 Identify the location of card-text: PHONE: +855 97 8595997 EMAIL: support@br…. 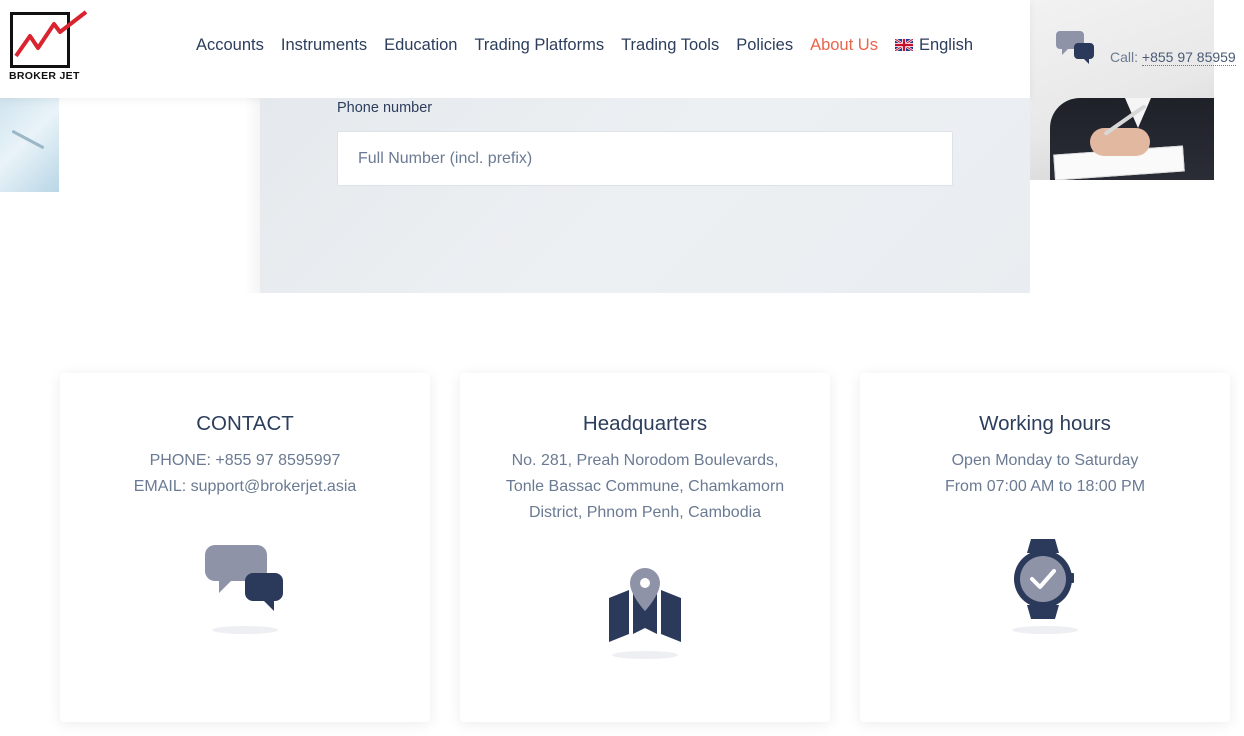
(245, 474).